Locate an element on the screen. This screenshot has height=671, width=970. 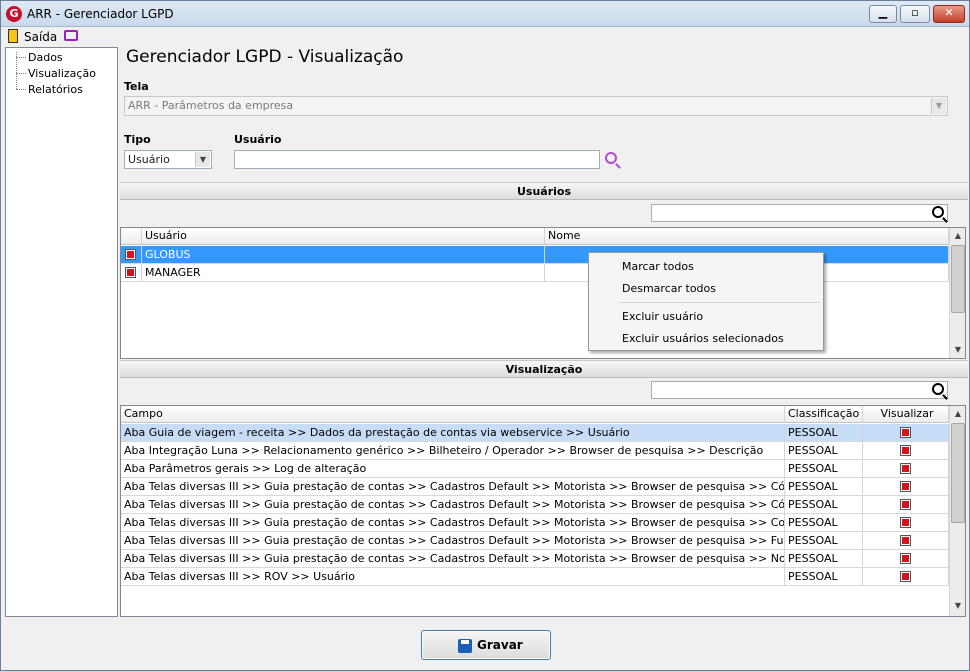
save-button-label: Gravar is located at coordinates (500, 645).